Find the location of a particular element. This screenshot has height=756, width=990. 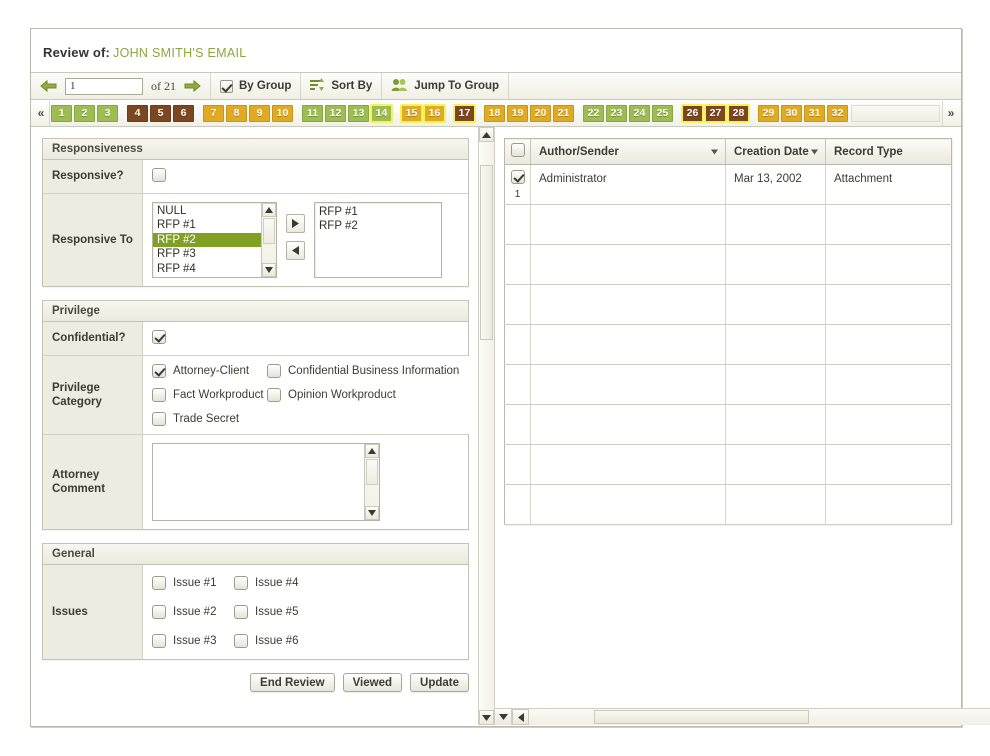

pagination-page-8: 8 is located at coordinates (236, 113).